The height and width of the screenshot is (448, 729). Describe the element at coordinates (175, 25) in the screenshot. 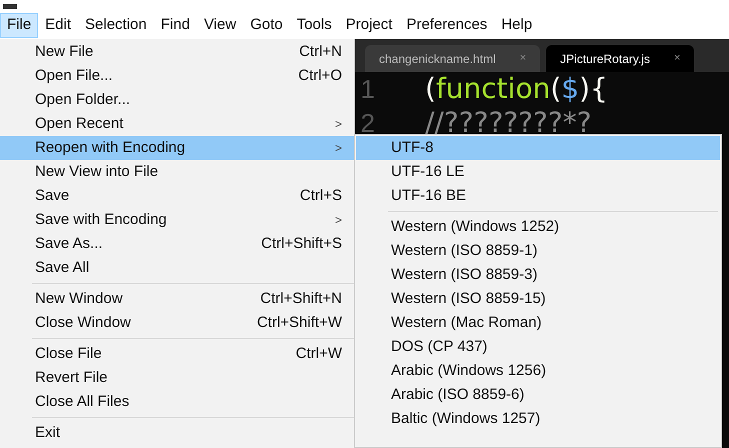

I see `menu-button: Find` at that location.